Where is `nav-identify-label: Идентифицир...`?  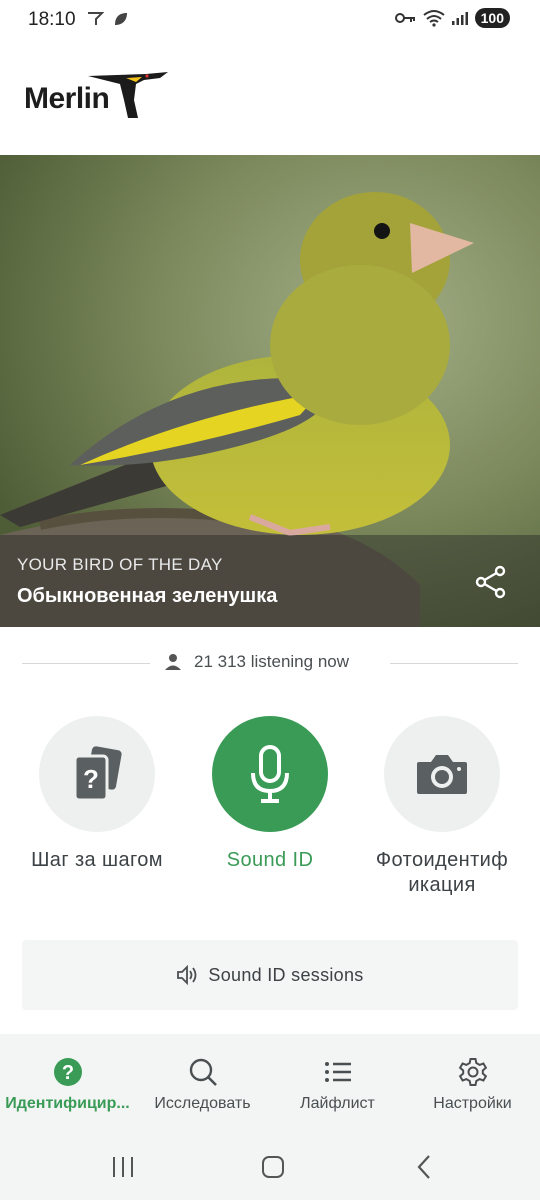
nav-identify-label: Идентифицир... is located at coordinates (67, 1103).